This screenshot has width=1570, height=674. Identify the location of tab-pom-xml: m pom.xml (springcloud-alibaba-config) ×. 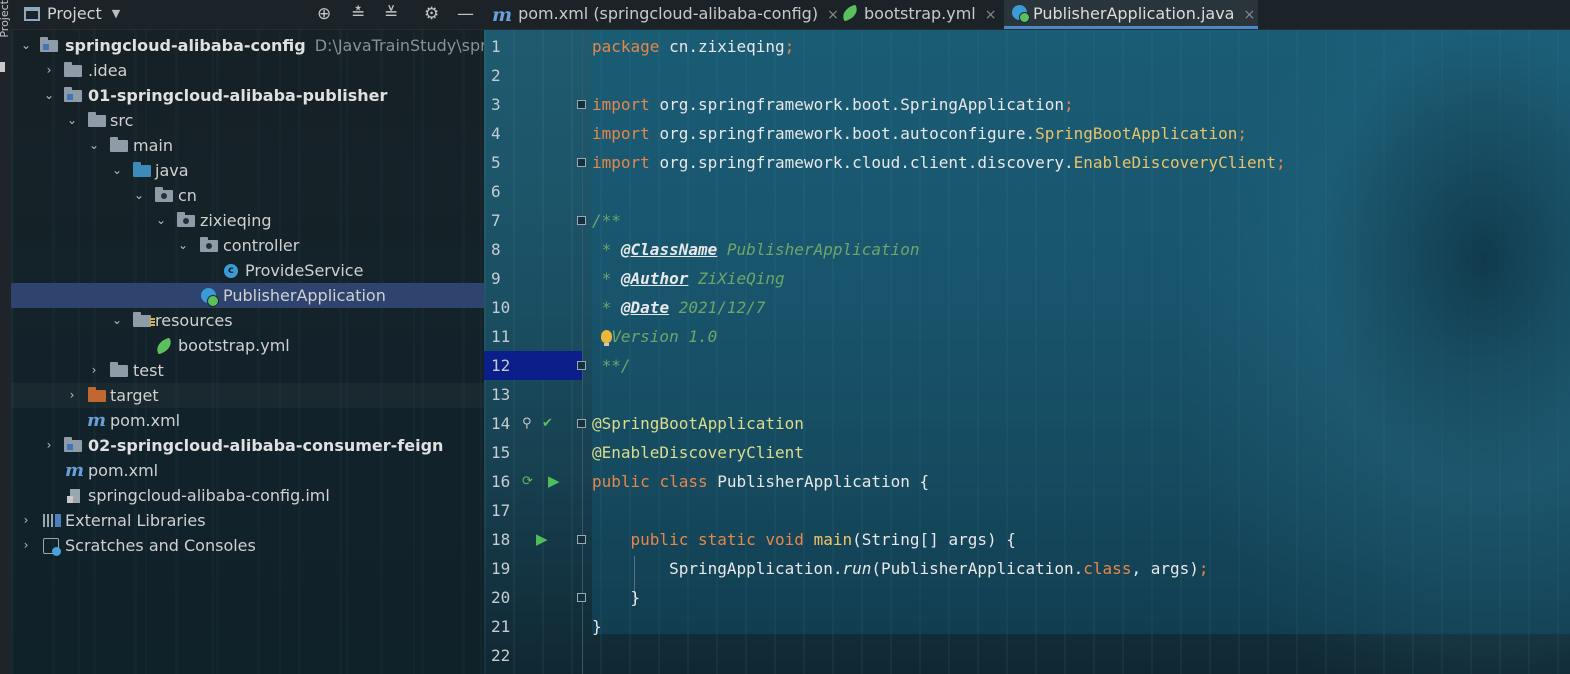
(665, 14).